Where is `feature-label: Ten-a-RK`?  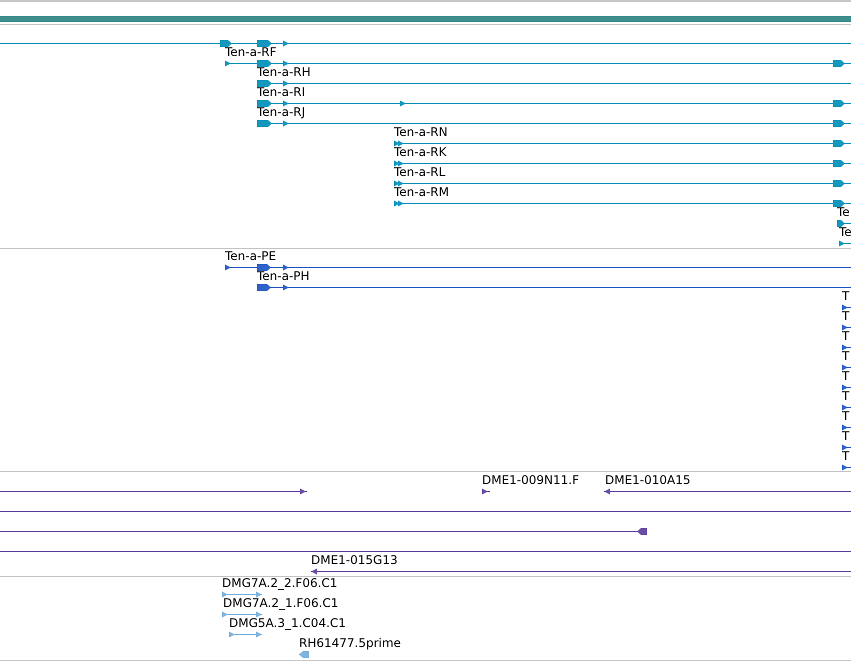
feature-label: Ten-a-RK is located at coordinates (420, 152).